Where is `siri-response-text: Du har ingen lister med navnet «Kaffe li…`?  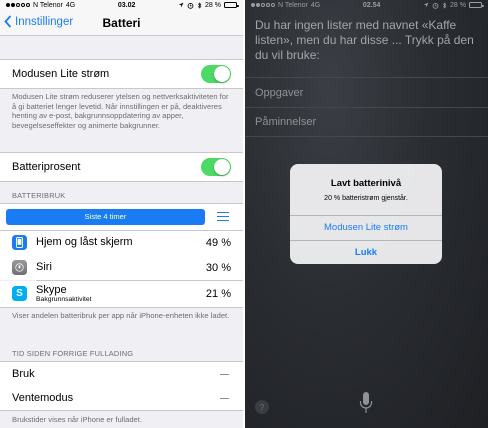 siri-response-text: Du har ingen lister med navnet «Kaffe li… is located at coordinates (364, 40).